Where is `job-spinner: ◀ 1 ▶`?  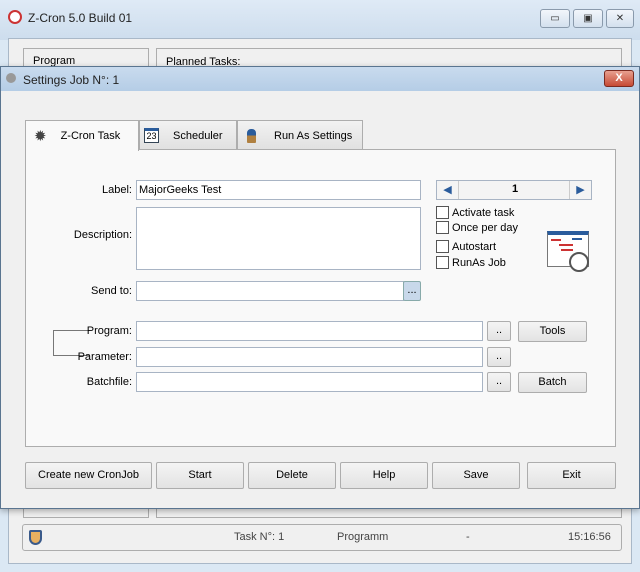
job-spinner: ◀ 1 ▶ is located at coordinates (514, 190).